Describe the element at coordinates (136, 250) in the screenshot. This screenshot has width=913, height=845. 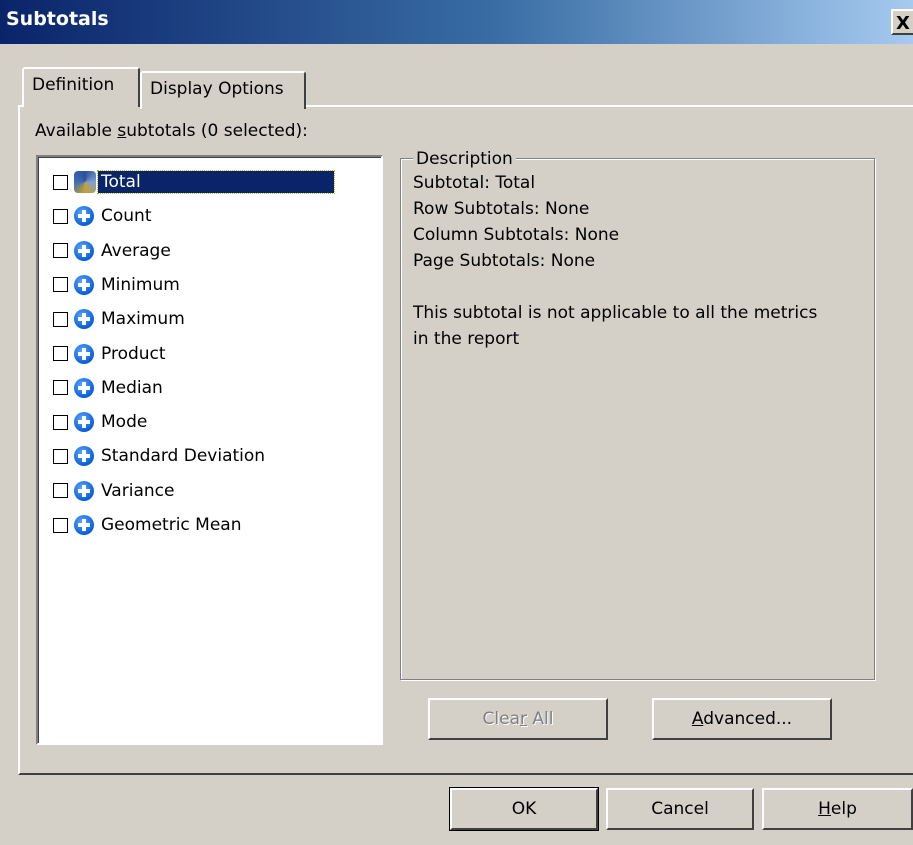
I see `item-label: Average` at that location.